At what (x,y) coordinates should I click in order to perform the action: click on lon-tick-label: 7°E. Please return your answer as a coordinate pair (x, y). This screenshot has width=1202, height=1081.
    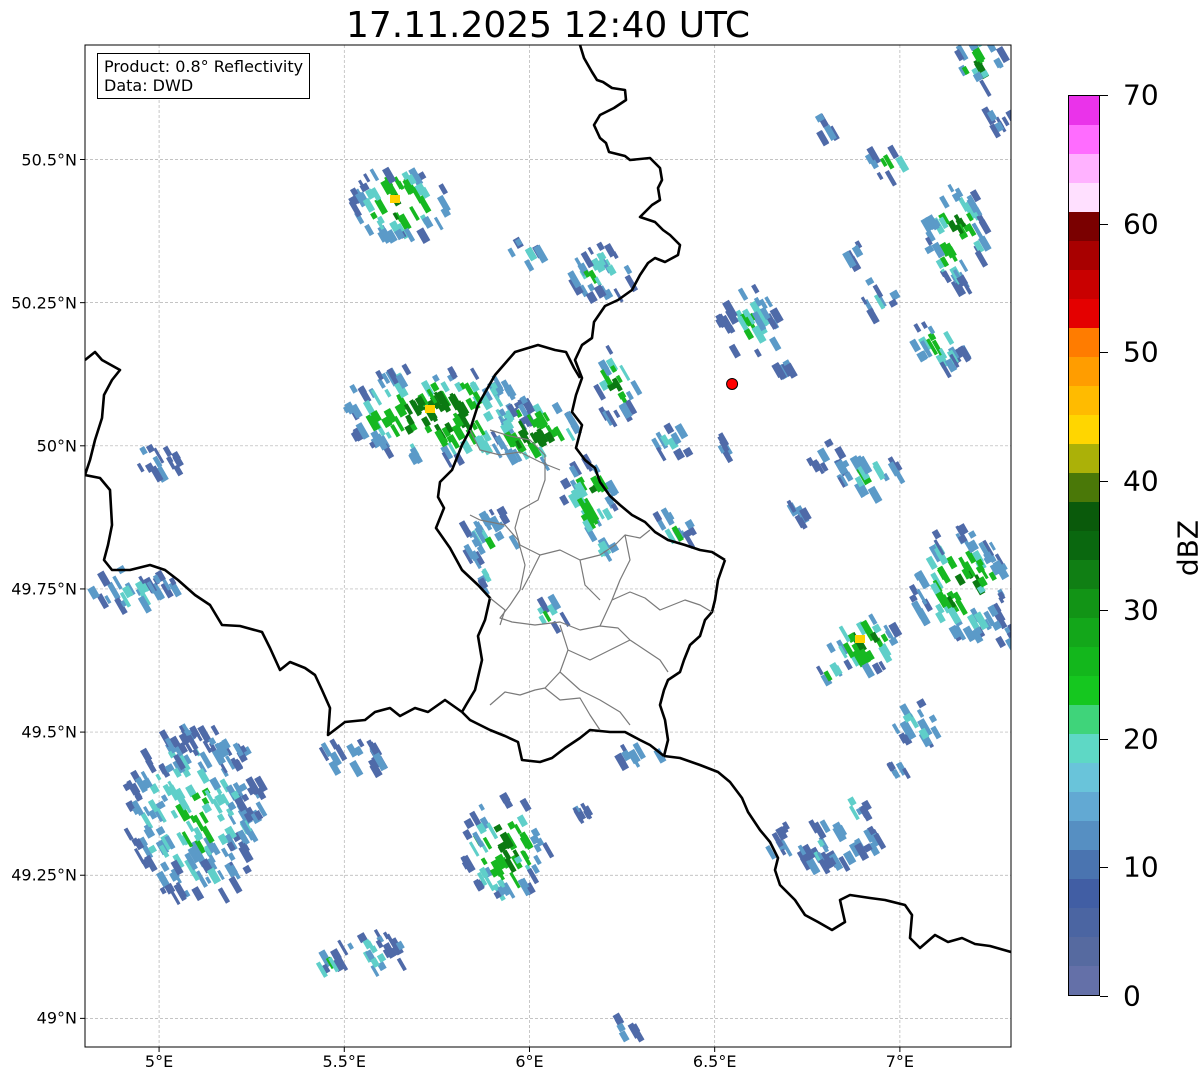
    Looking at the image, I should click on (900, 1061).